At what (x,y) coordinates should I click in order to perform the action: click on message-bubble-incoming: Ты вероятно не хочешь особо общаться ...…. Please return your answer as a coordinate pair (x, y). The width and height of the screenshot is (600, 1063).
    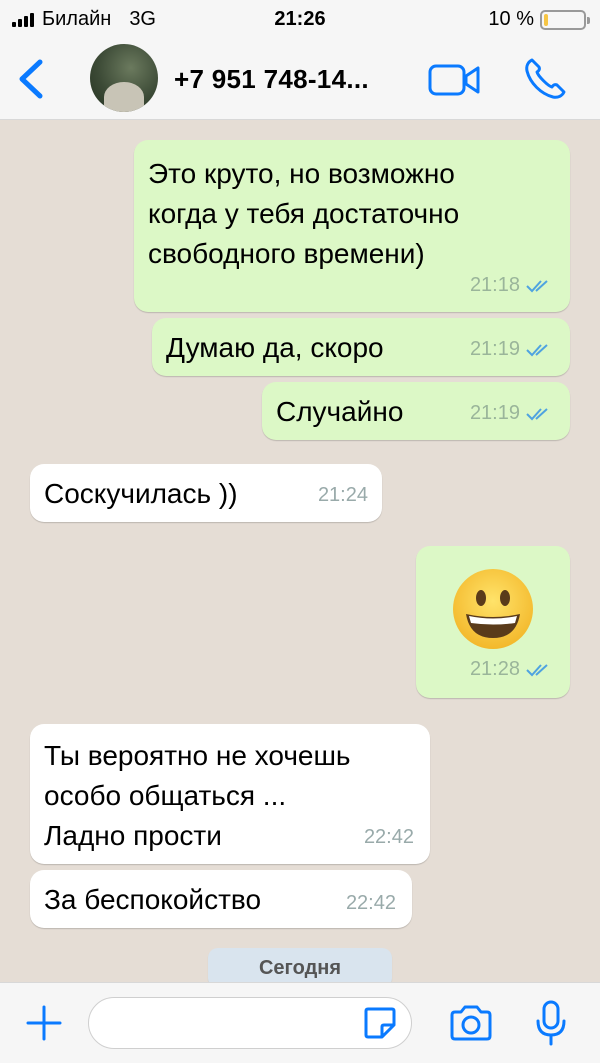
    Looking at the image, I should click on (230, 794).